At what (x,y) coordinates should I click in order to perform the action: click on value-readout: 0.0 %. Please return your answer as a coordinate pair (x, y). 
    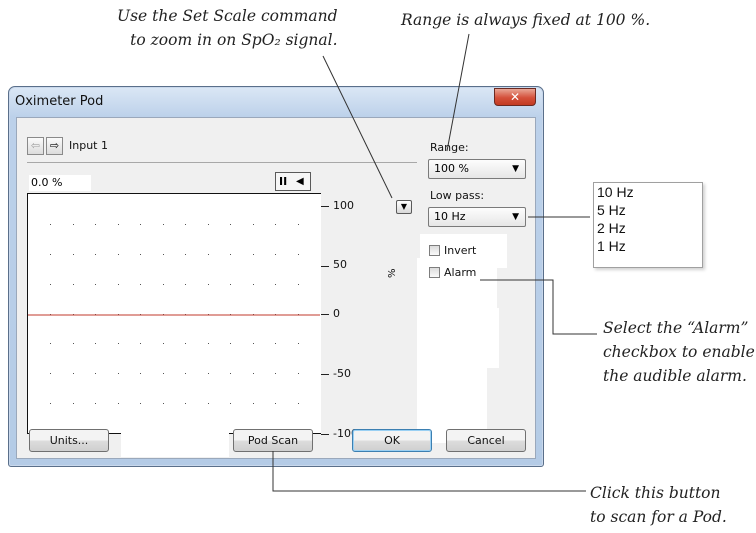
    Looking at the image, I should click on (60, 183).